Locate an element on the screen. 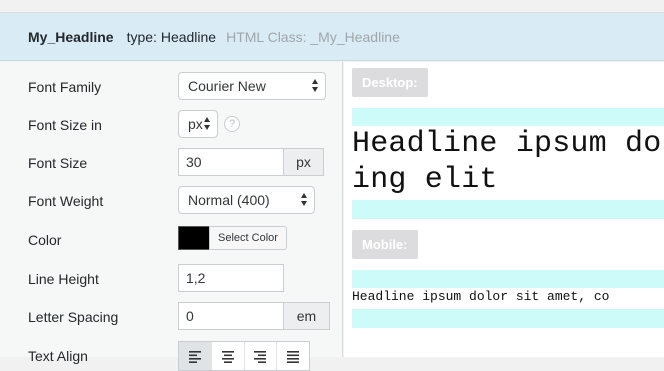  font-size-row: Font Size 30 px is located at coordinates (171, 163).